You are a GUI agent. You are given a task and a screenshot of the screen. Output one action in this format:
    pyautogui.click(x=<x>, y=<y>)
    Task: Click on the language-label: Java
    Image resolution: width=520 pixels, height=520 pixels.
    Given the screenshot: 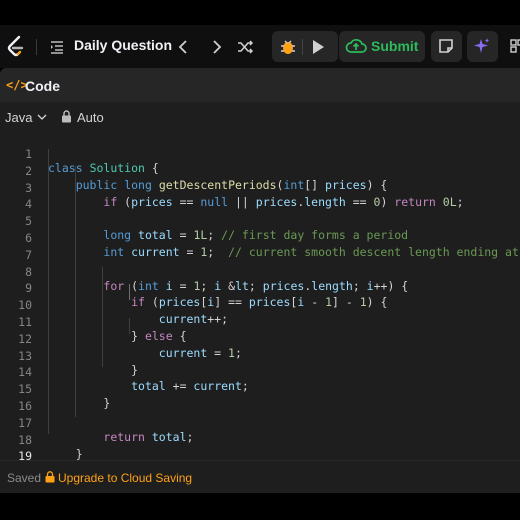 What is the action you would take?
    pyautogui.click(x=19, y=117)
    